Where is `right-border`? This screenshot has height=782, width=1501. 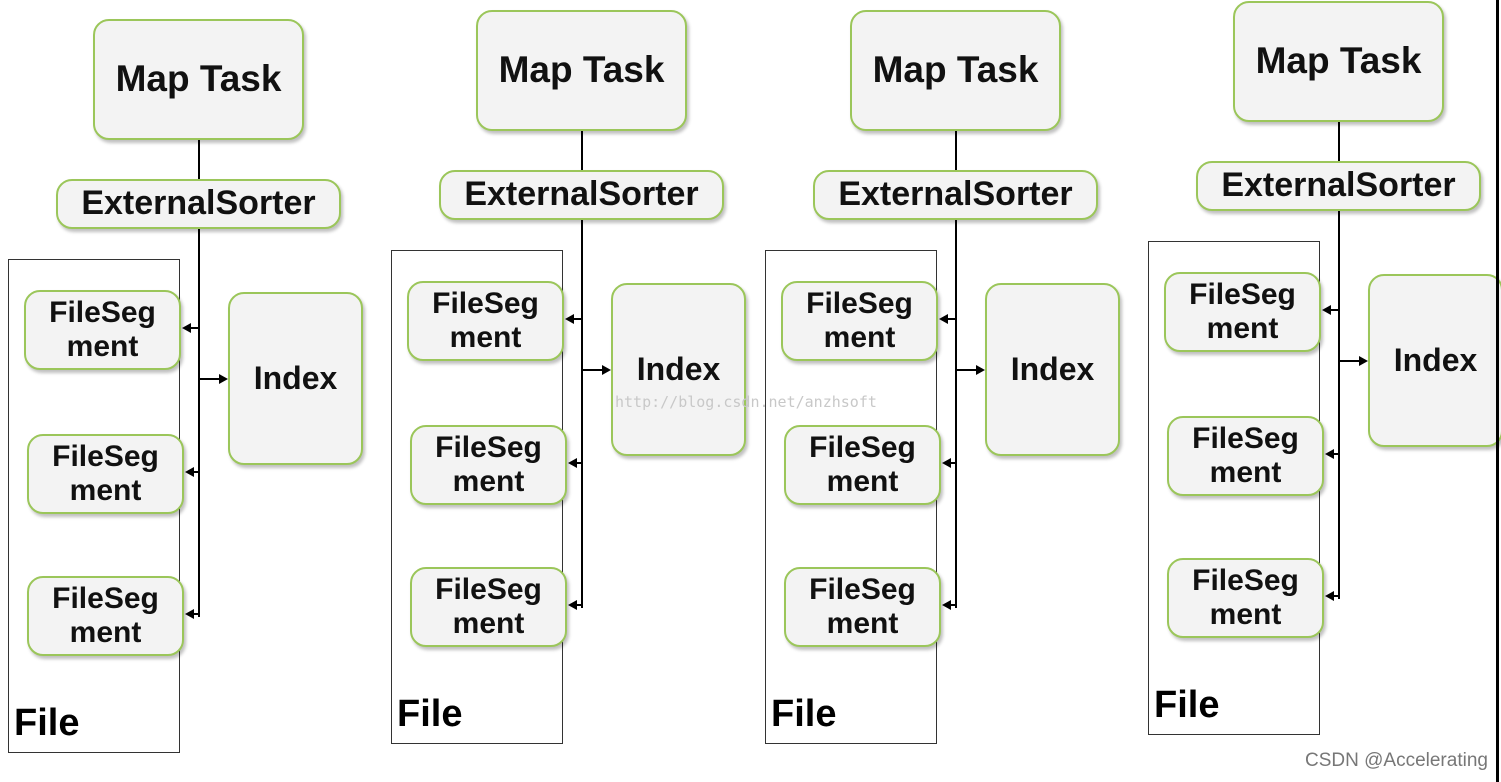 right-border is located at coordinates (1497, 391).